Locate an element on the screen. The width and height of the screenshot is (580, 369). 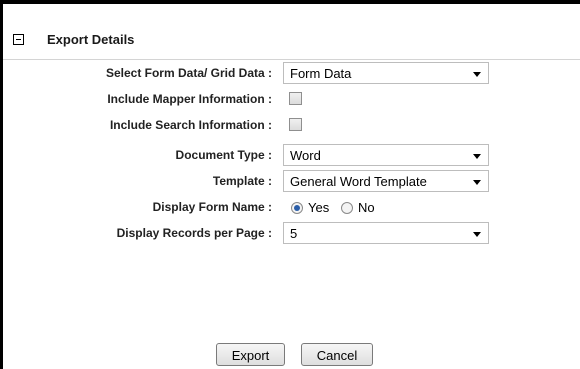
form-data-label: Select Form Data/ Grid Data : is located at coordinates (188, 73).